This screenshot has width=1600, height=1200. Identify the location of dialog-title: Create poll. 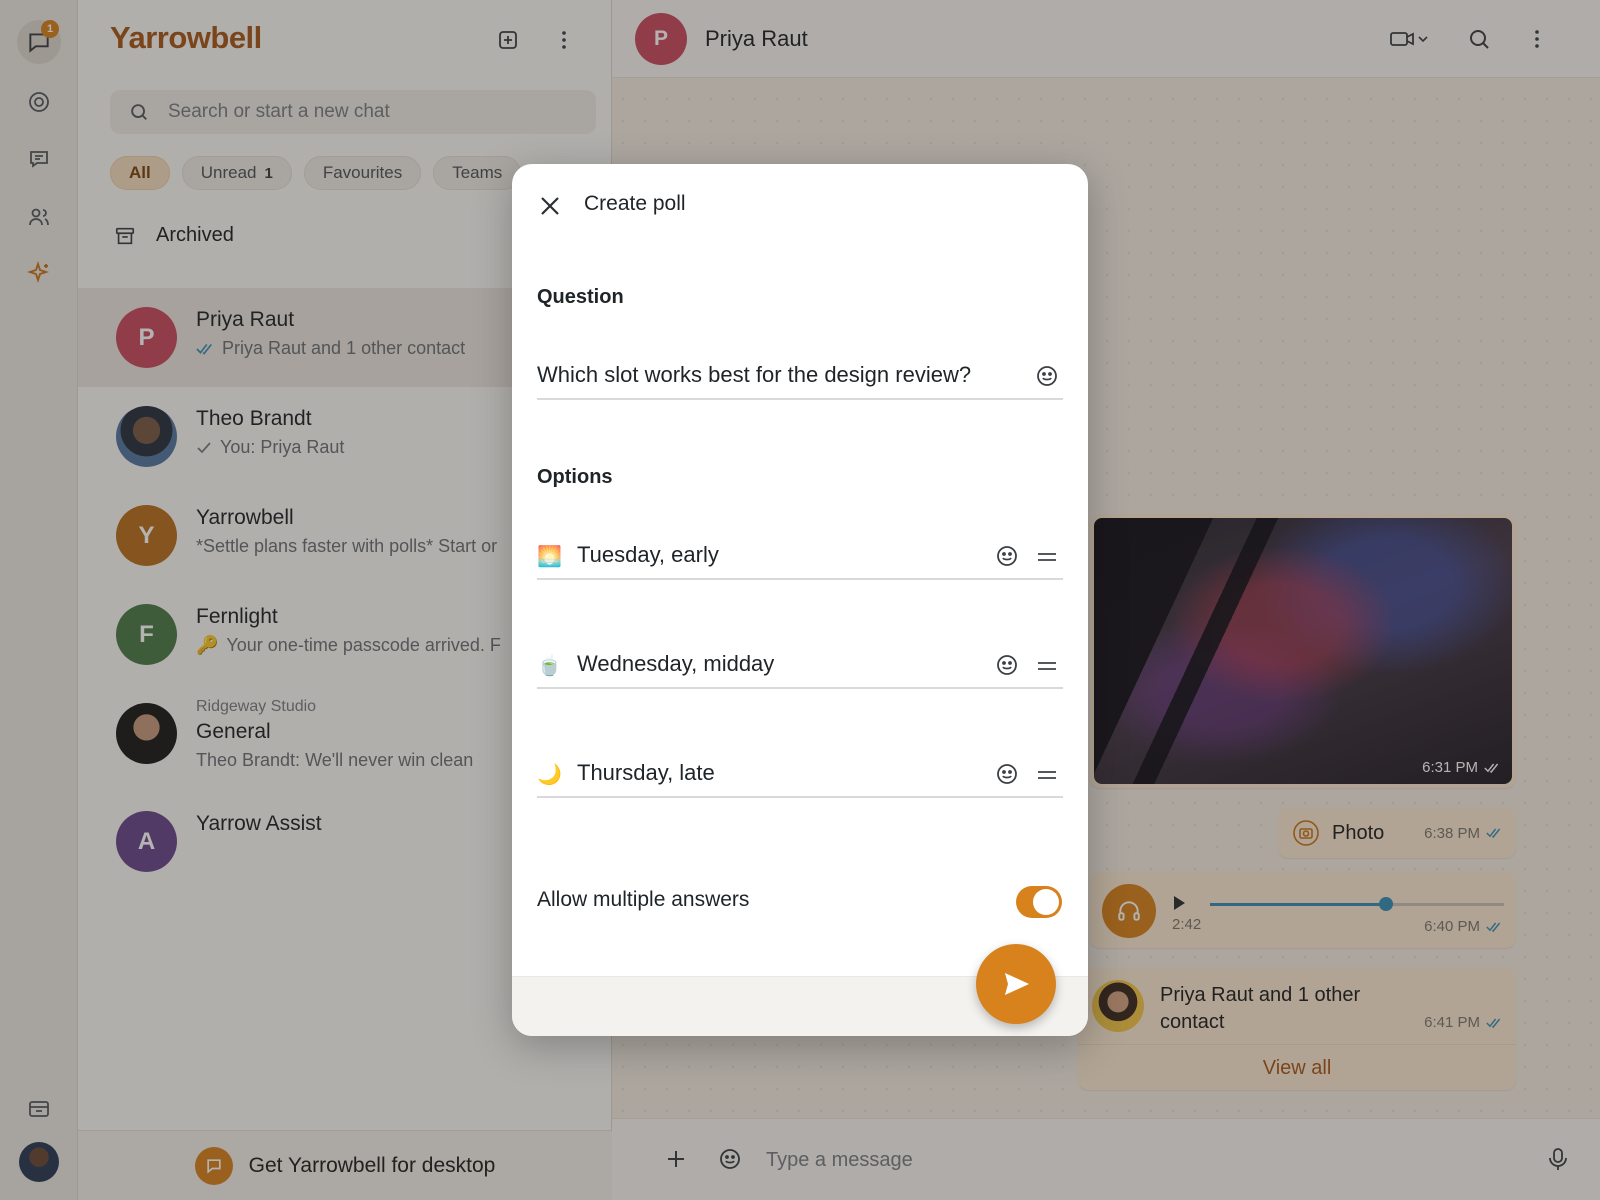
(635, 203).